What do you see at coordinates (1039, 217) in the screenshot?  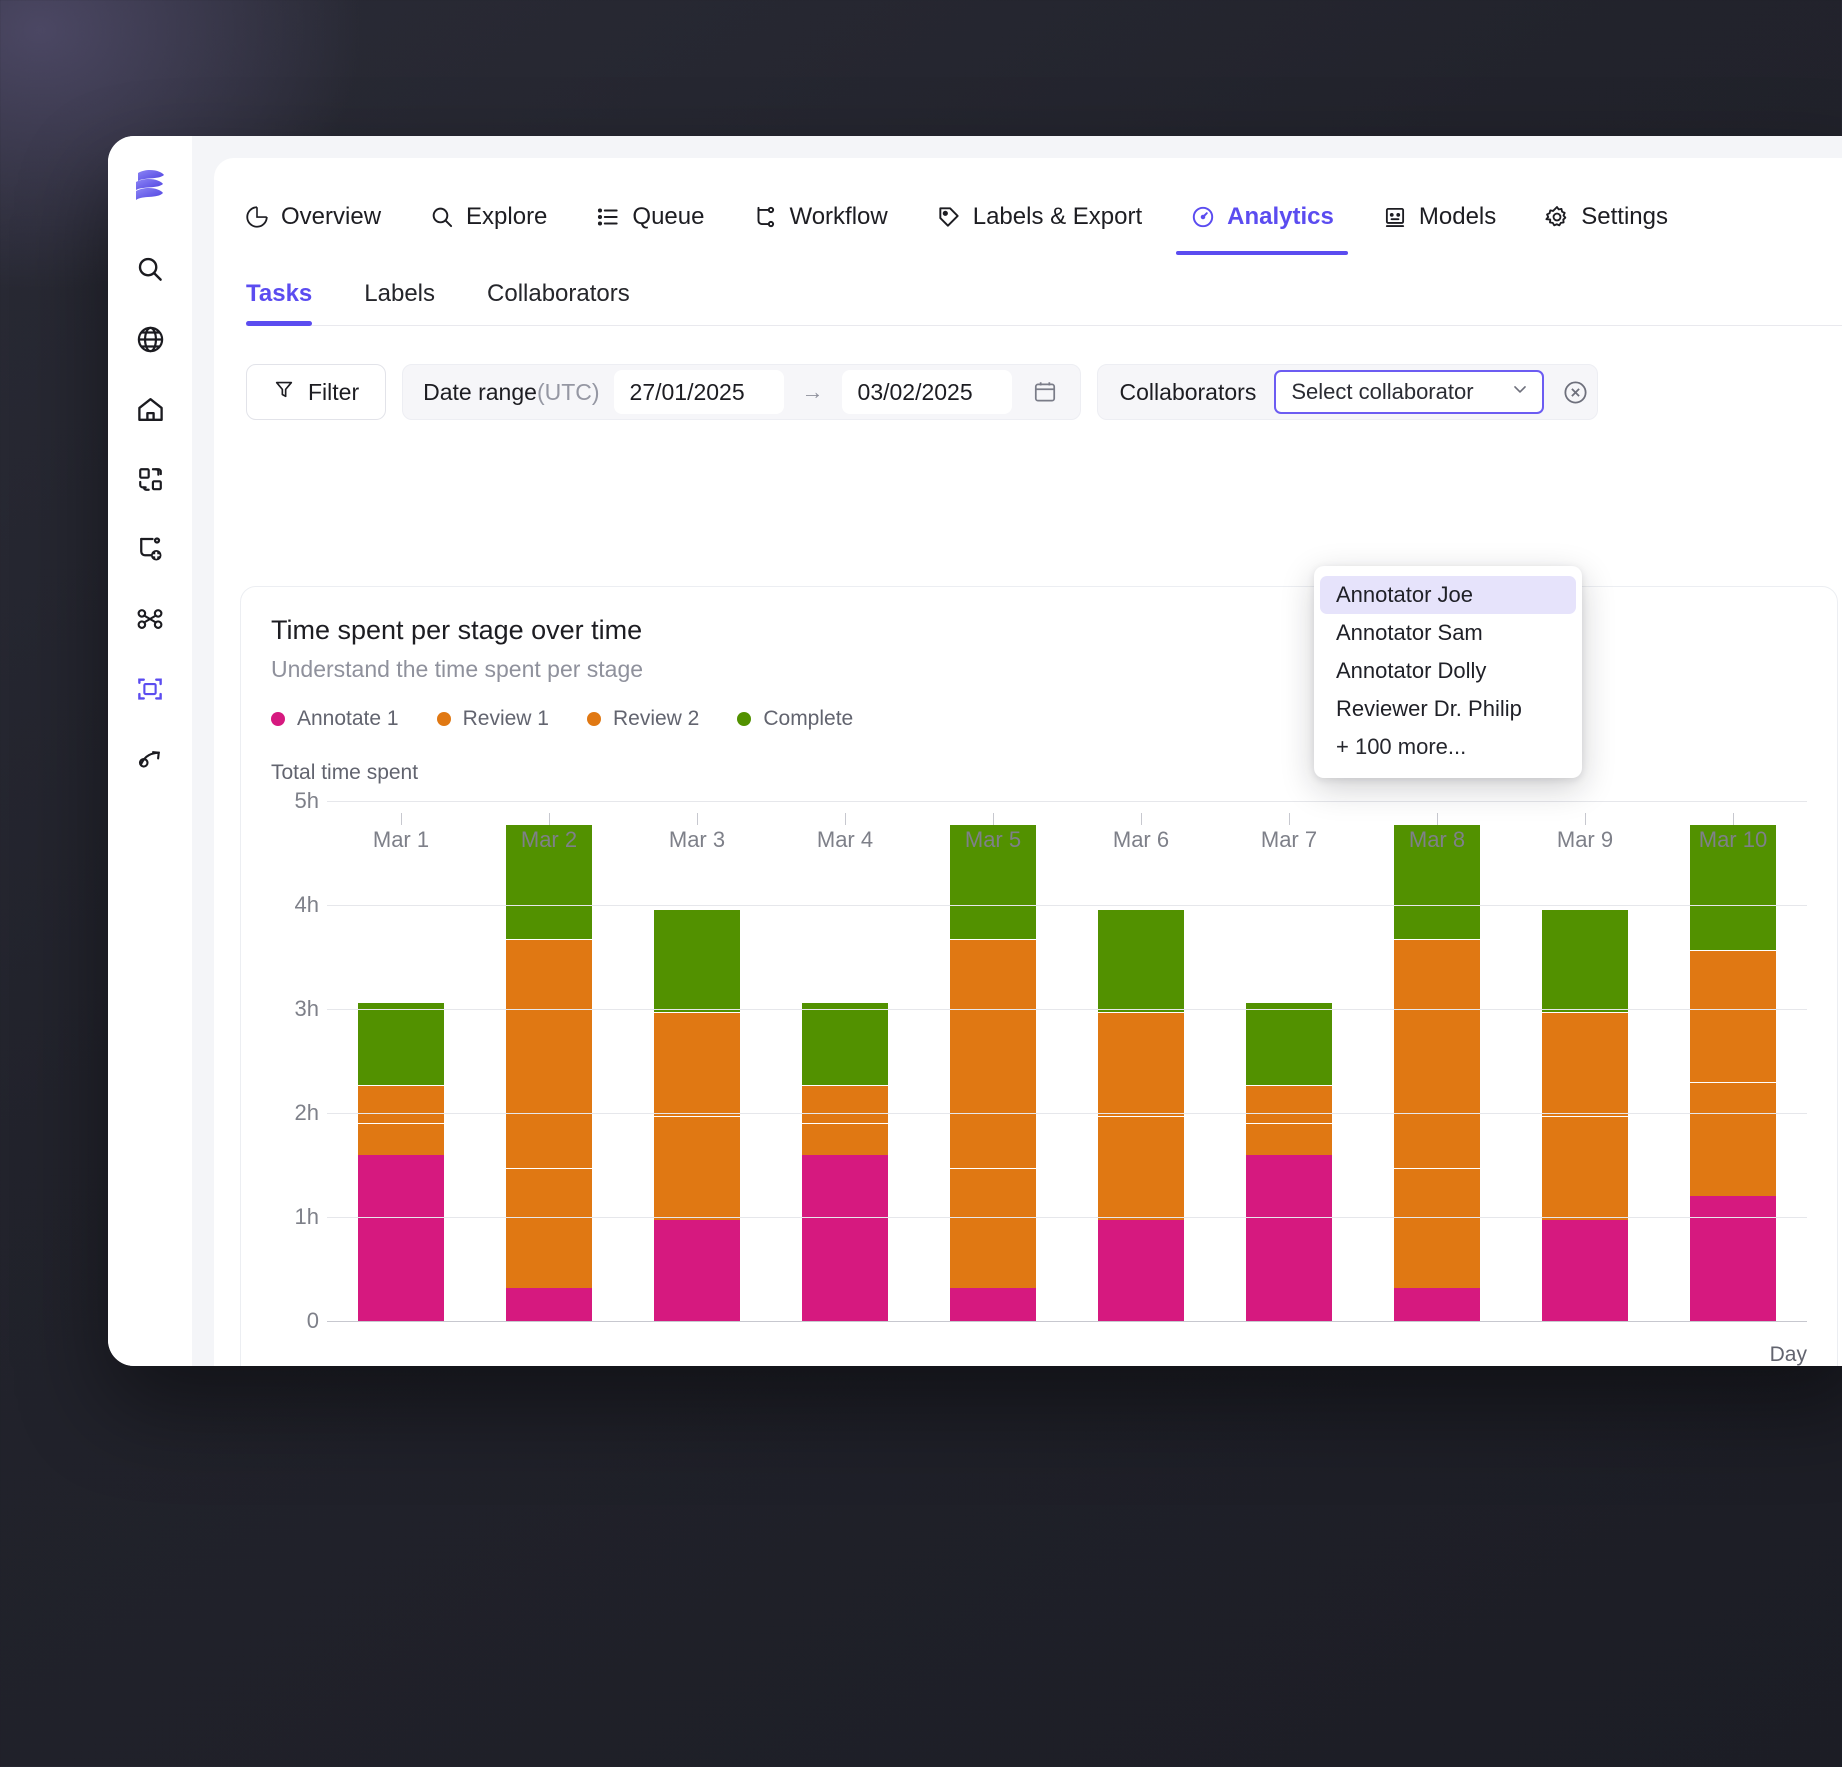 I see `tab-labels-export: Labels & Export` at bounding box center [1039, 217].